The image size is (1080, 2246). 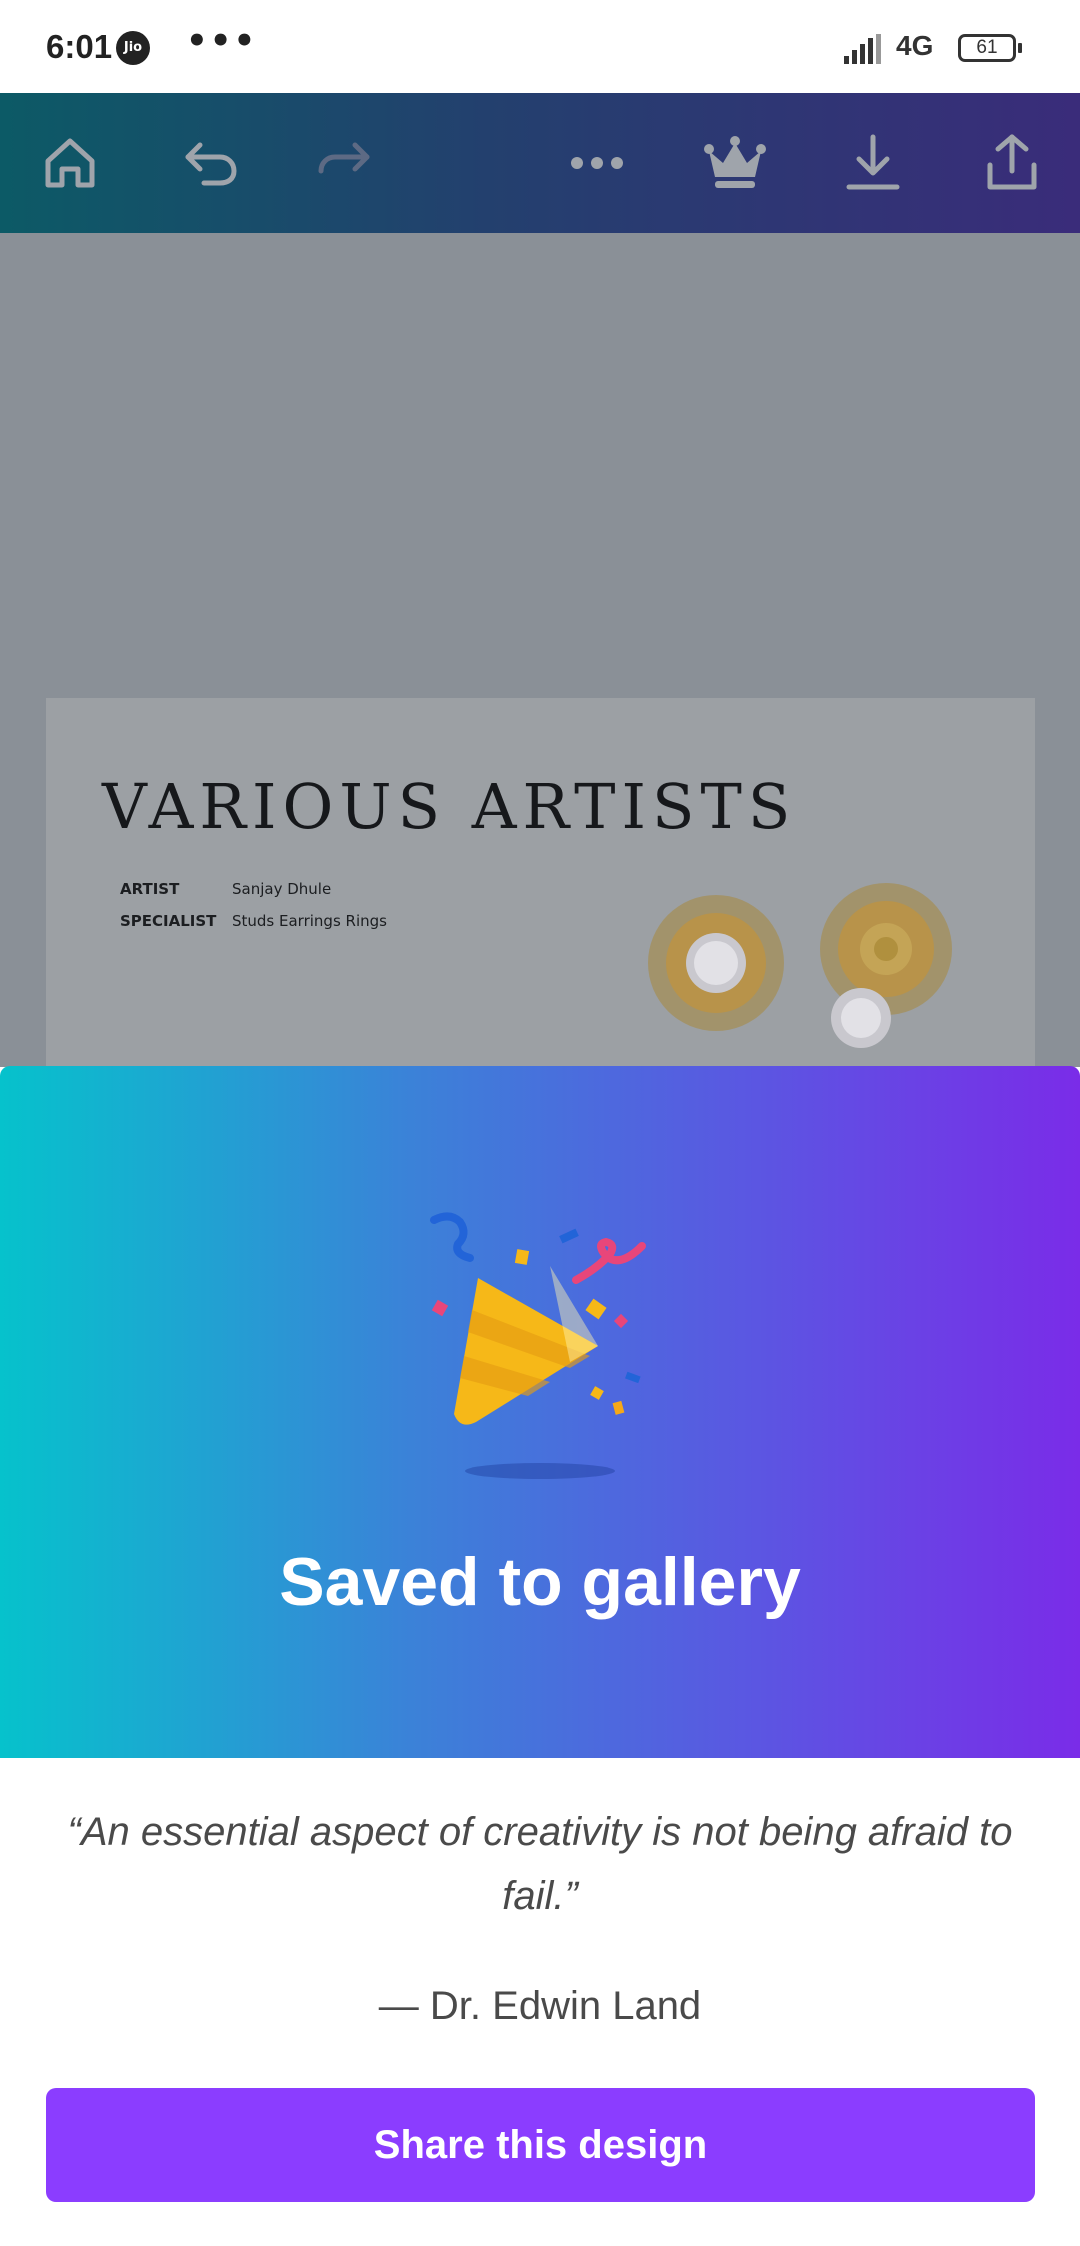 I want to click on artist-label: ARTIST, so click(x=150, y=889).